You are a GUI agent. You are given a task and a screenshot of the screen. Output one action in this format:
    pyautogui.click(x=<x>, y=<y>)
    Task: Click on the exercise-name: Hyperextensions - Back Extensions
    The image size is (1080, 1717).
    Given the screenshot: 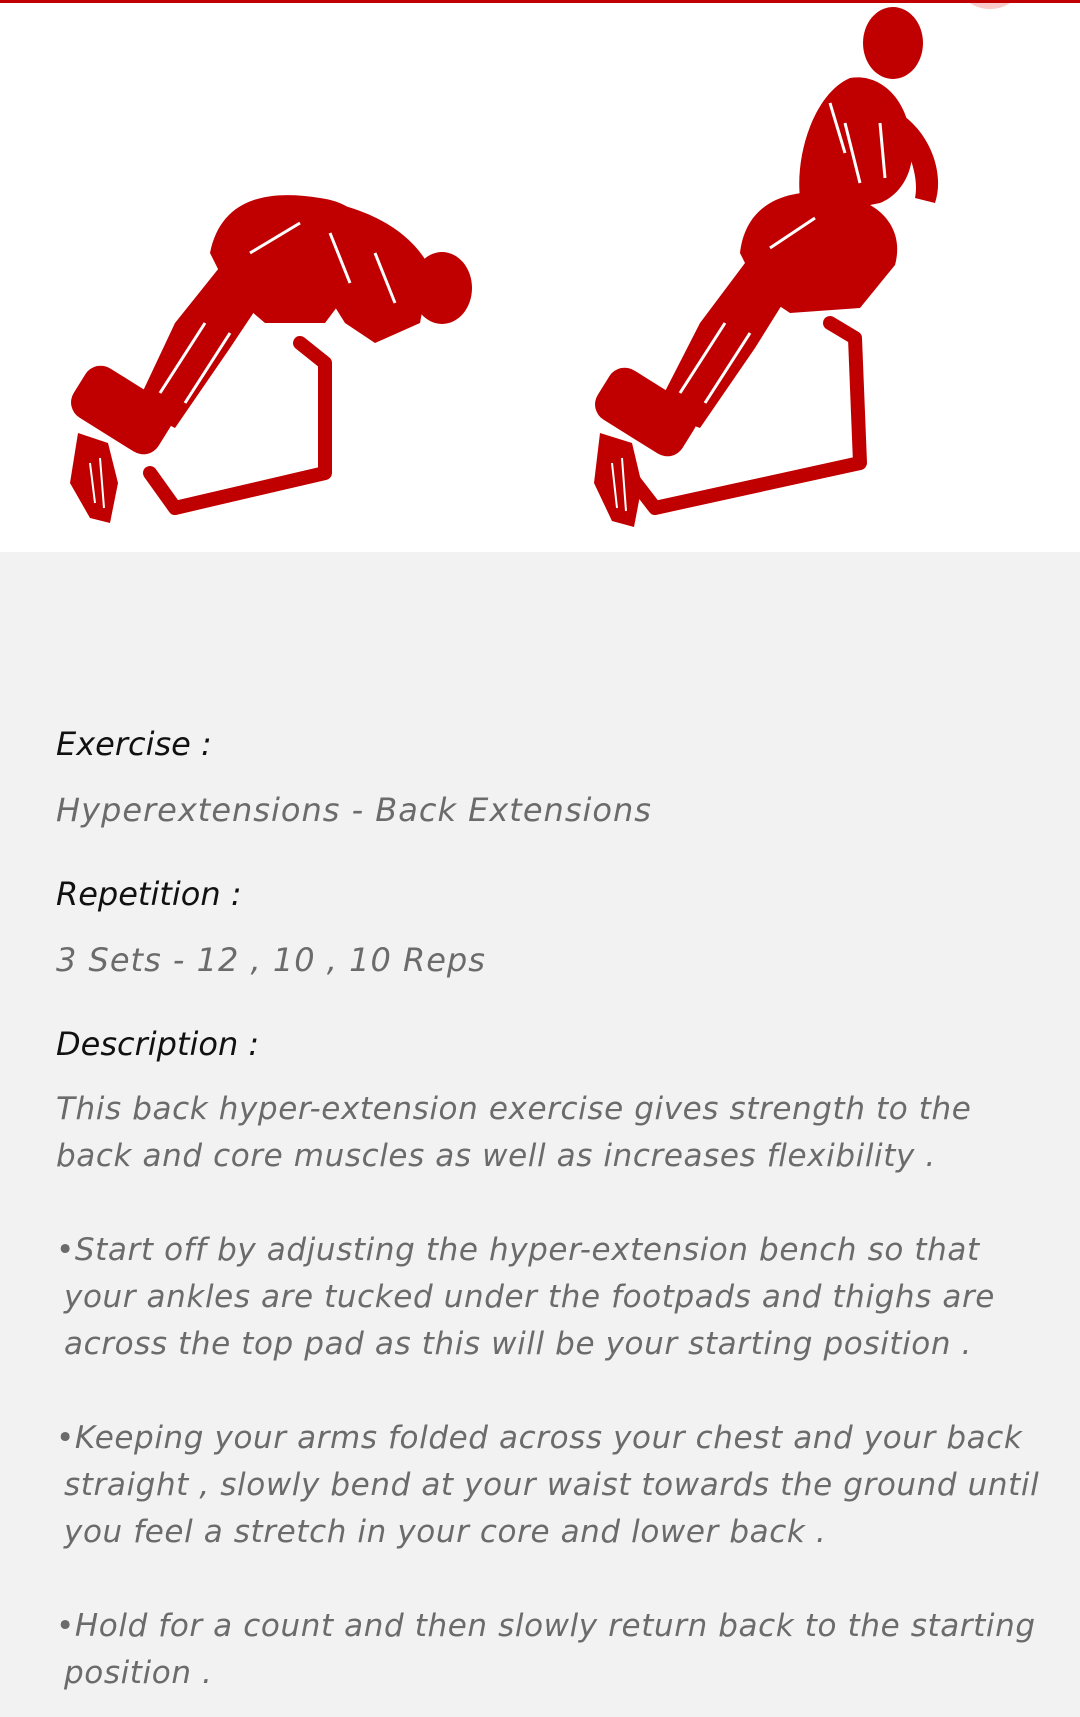 What is the action you would take?
    pyautogui.click(x=354, y=810)
    